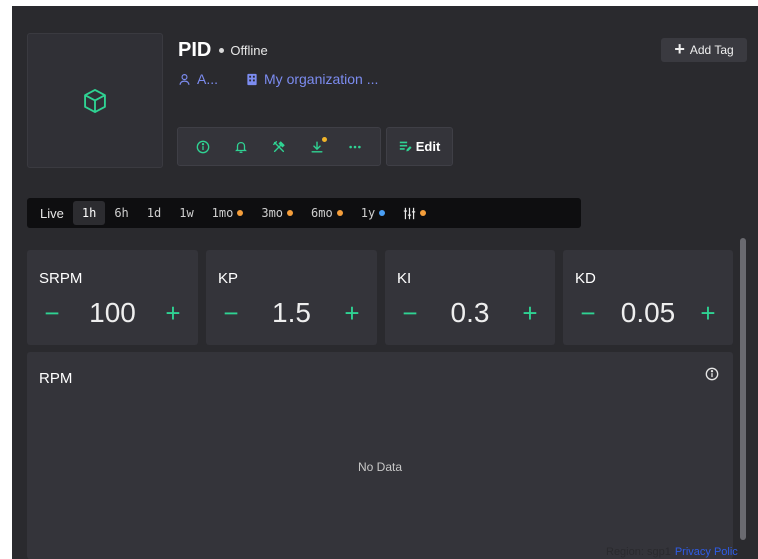 The width and height of the screenshot is (758, 559). I want to click on download-icon, so click(317, 146).